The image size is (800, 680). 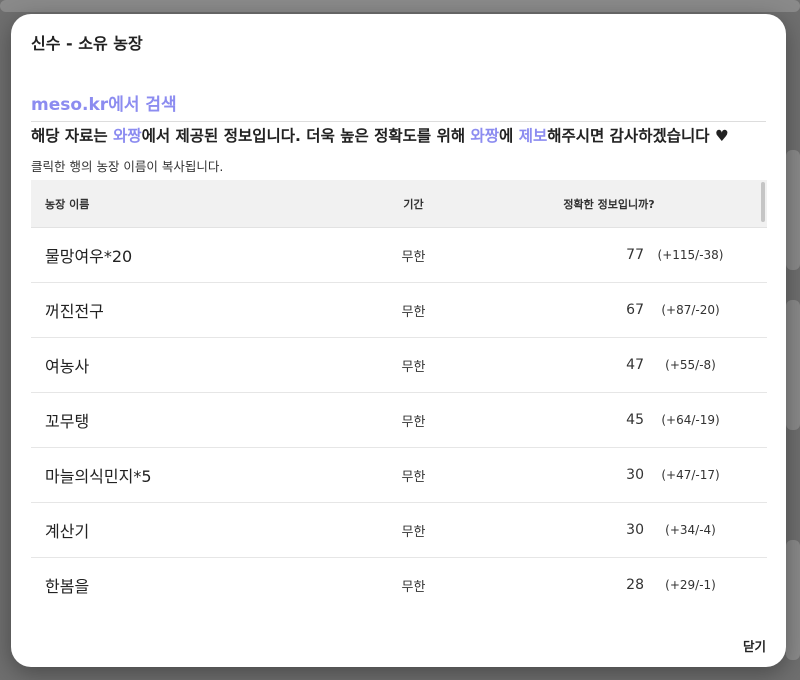 I want to click on farm-name-cell: 꼬무탱, so click(x=67, y=421).